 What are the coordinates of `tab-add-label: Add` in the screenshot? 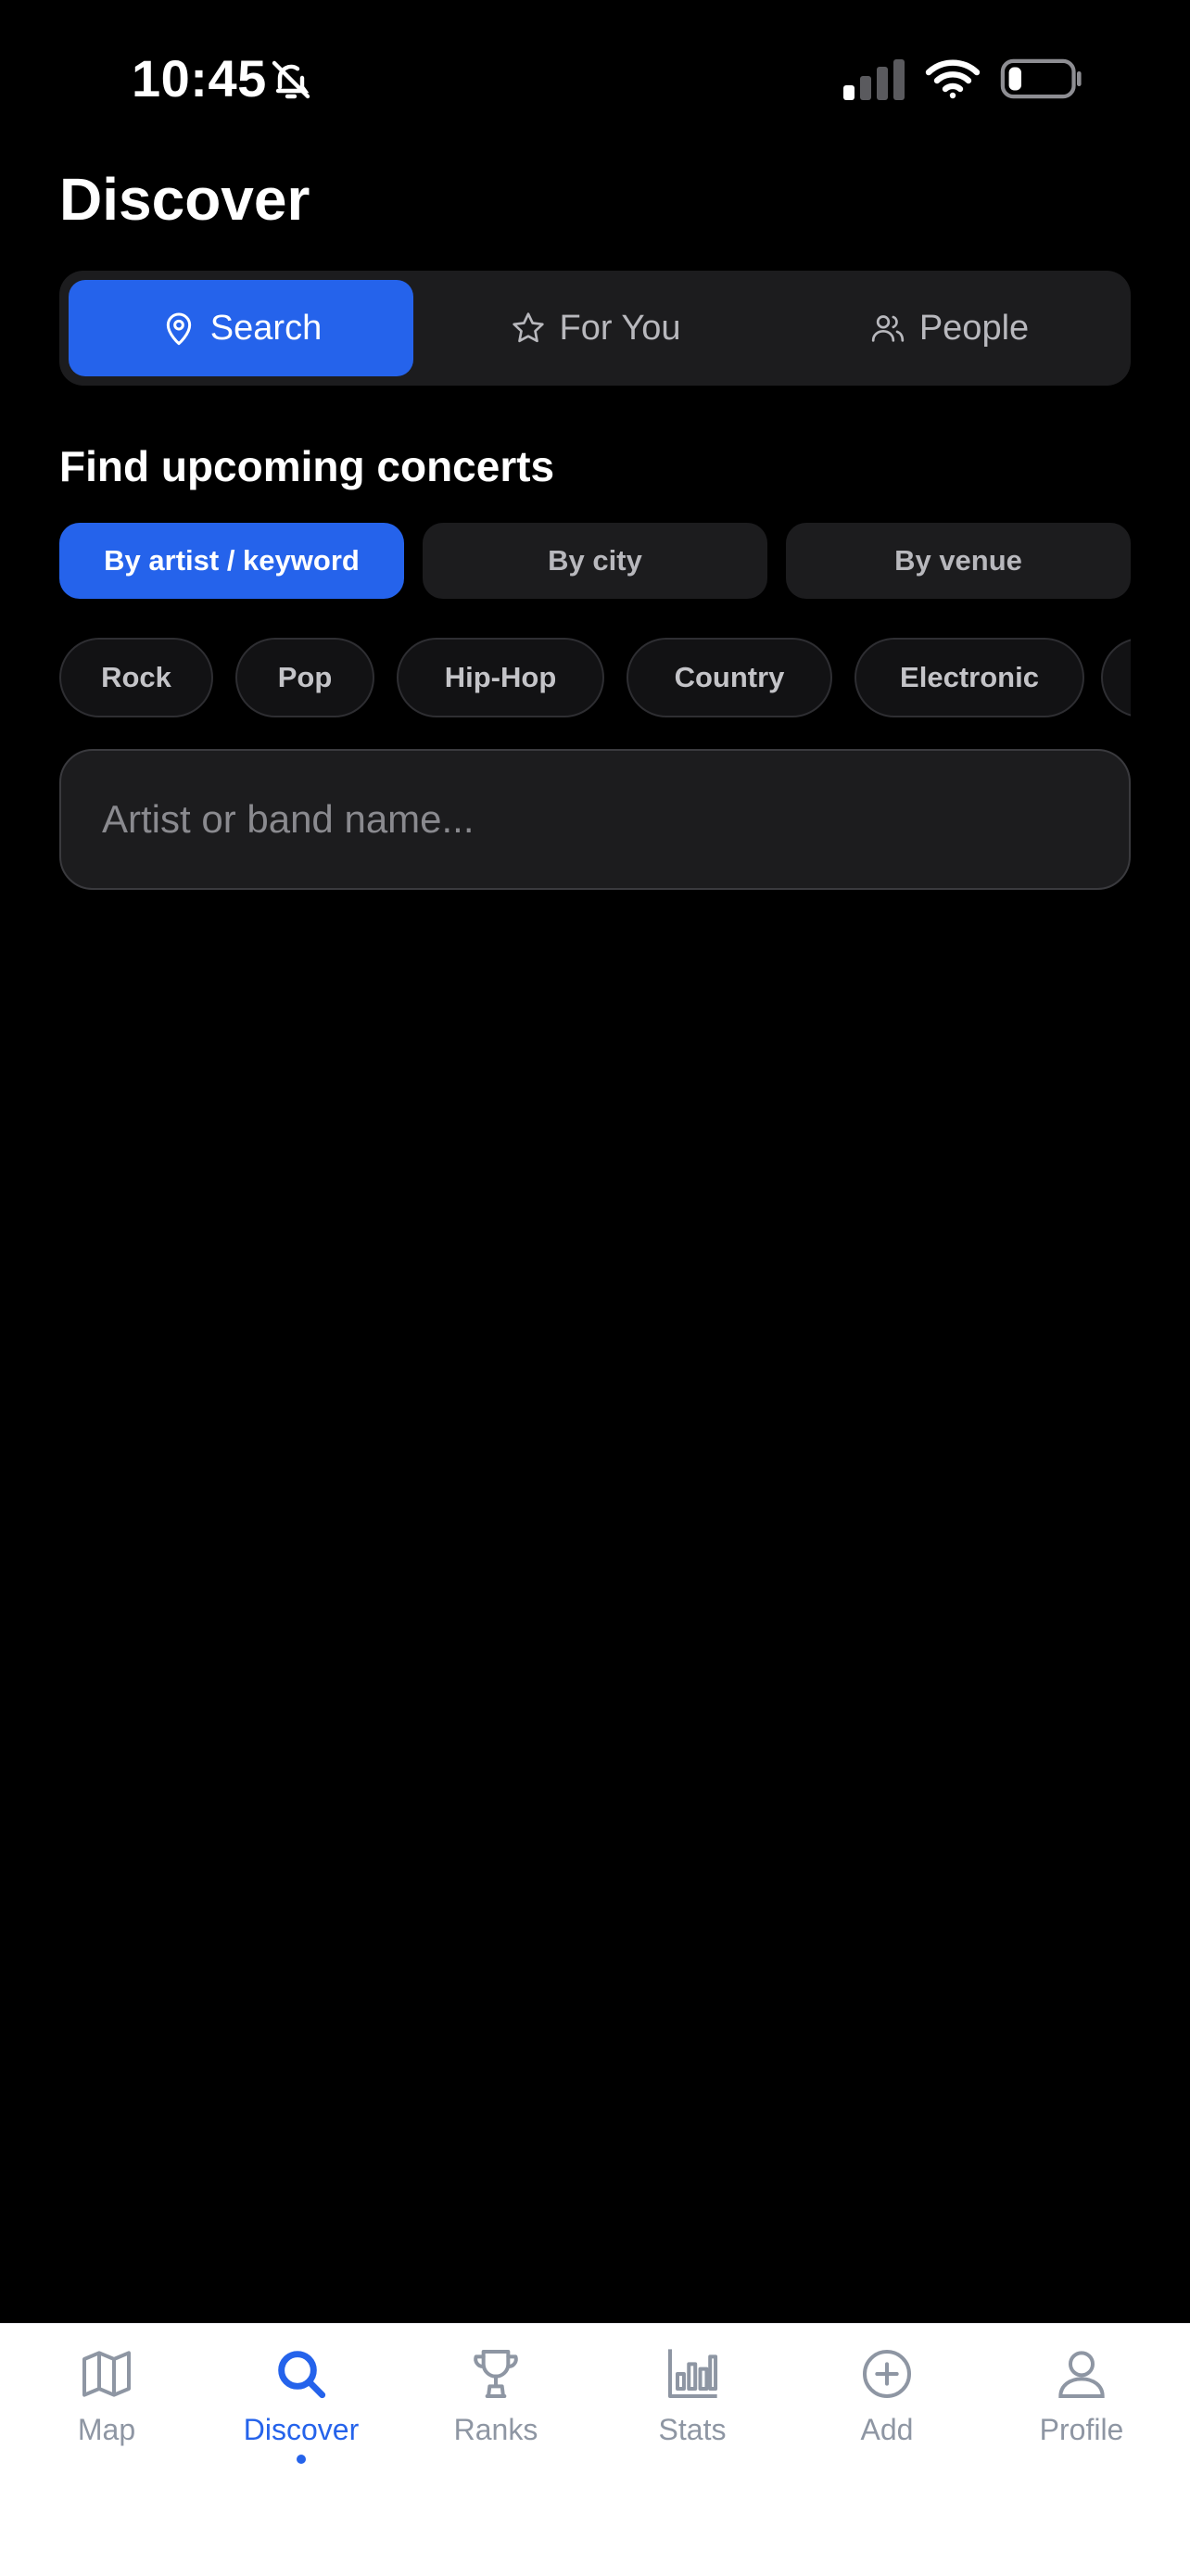 It's located at (887, 2429).